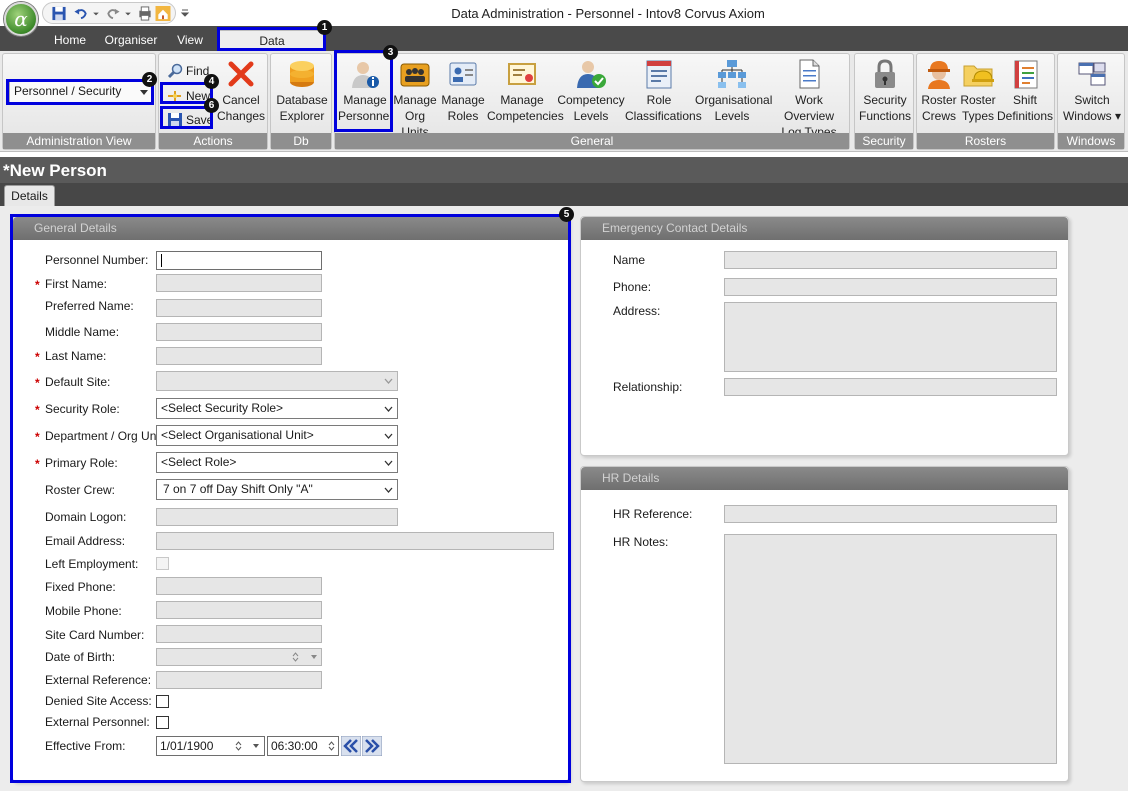 The width and height of the screenshot is (1128, 791). I want to click on manage-roles-button: Manage Roles, so click(463, 91).